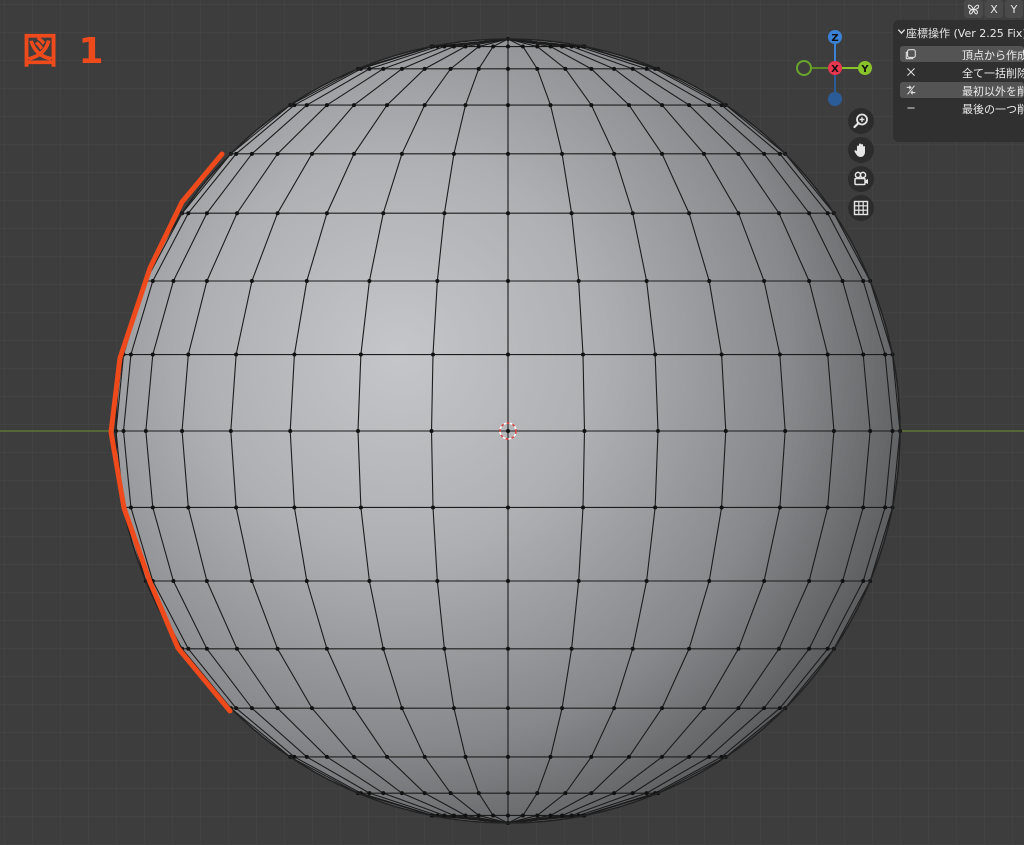  I want to click on zoom-button, so click(861, 121).